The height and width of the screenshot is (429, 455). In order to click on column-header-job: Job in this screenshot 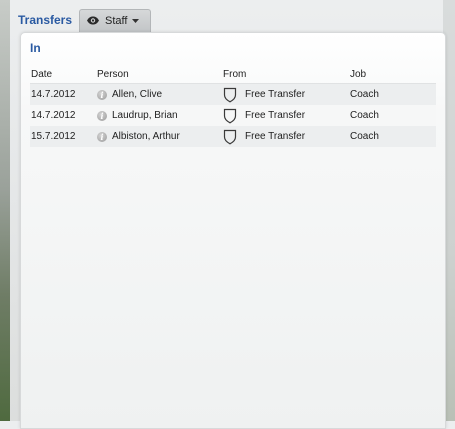, I will do `click(390, 74)`.